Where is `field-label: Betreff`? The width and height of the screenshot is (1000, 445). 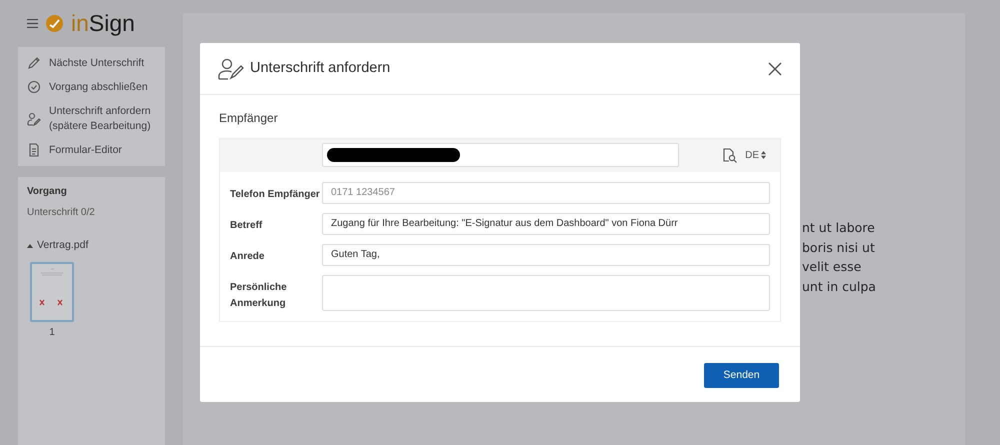 field-label: Betreff is located at coordinates (247, 225).